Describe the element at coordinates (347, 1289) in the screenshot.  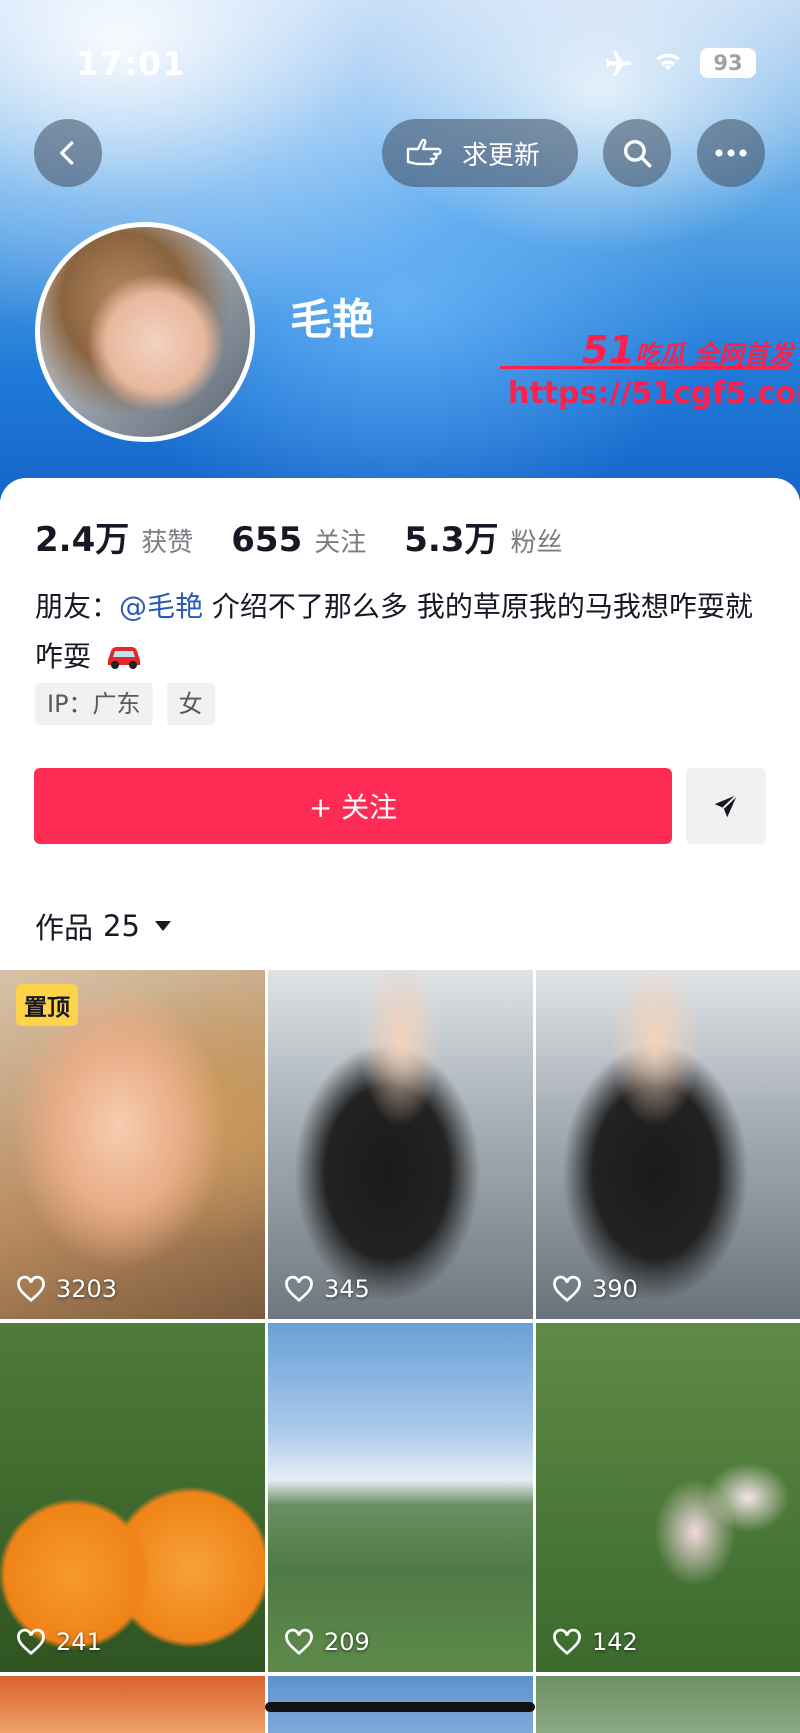
I see `video-likes-count: 345` at that location.